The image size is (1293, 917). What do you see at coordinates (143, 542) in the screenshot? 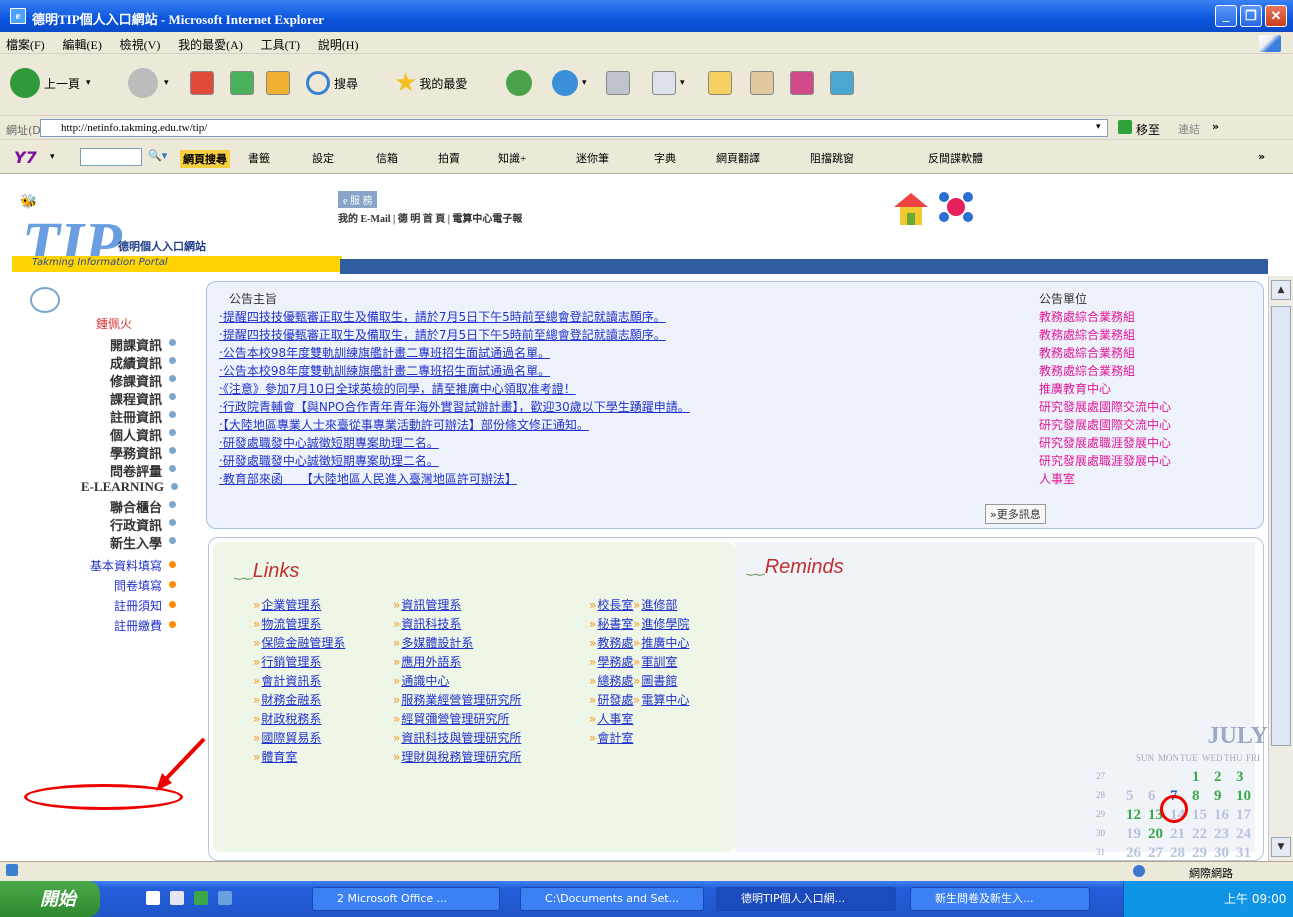
I see `nav-item: 新生入學` at bounding box center [143, 542].